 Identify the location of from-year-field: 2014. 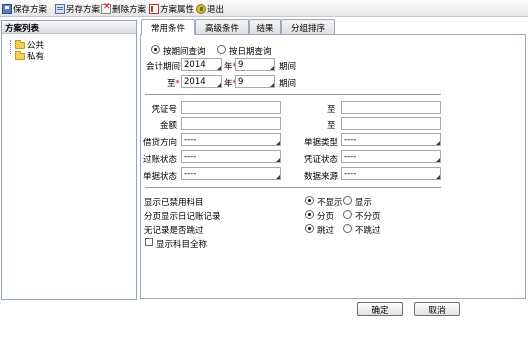
(201, 64).